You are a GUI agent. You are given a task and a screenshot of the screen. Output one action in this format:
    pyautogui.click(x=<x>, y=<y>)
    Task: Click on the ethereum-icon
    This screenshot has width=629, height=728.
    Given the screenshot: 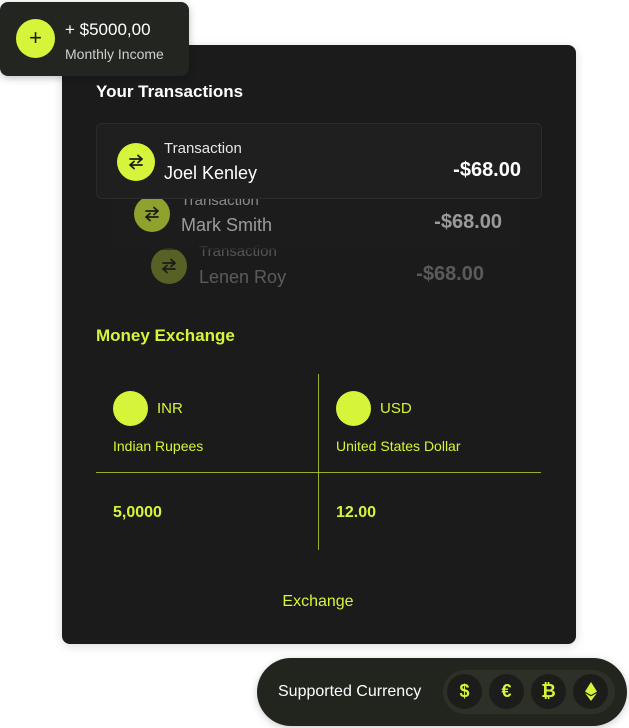 What is the action you would take?
    pyautogui.click(x=590, y=691)
    